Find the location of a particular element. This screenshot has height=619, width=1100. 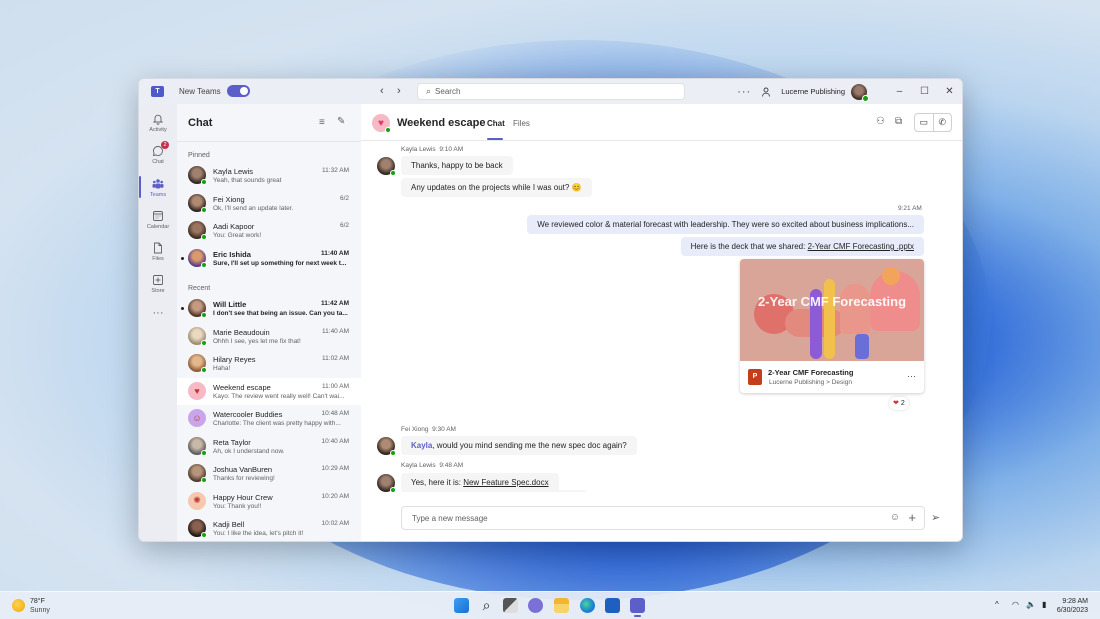

wifi-icon: ◠ is located at coordinates (1015, 604).